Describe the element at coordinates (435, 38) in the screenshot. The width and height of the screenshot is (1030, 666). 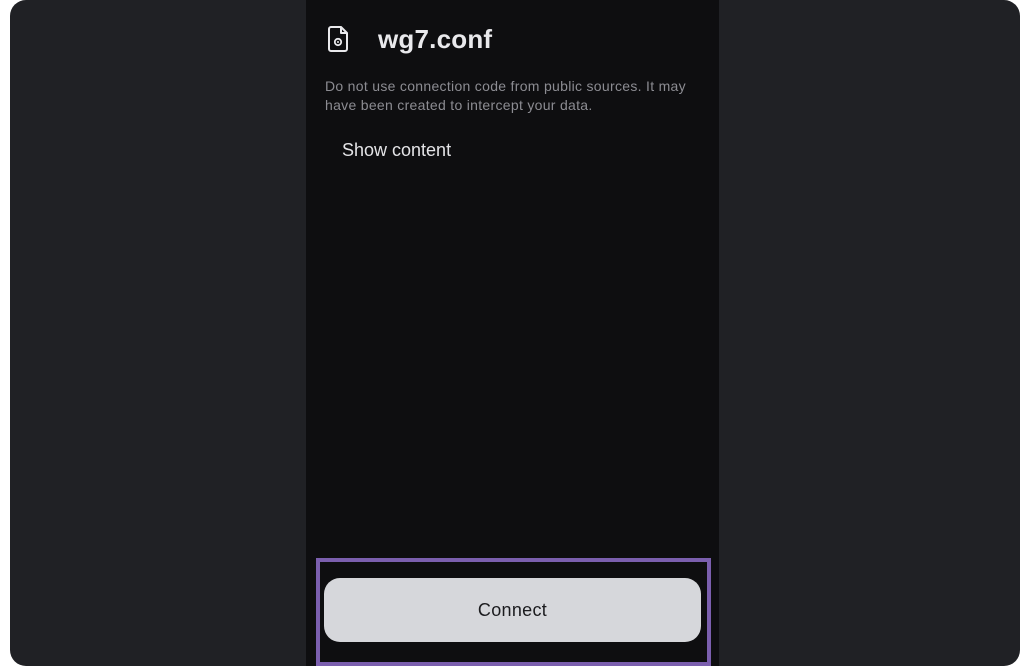
I see `config-title: wg7.conf` at that location.